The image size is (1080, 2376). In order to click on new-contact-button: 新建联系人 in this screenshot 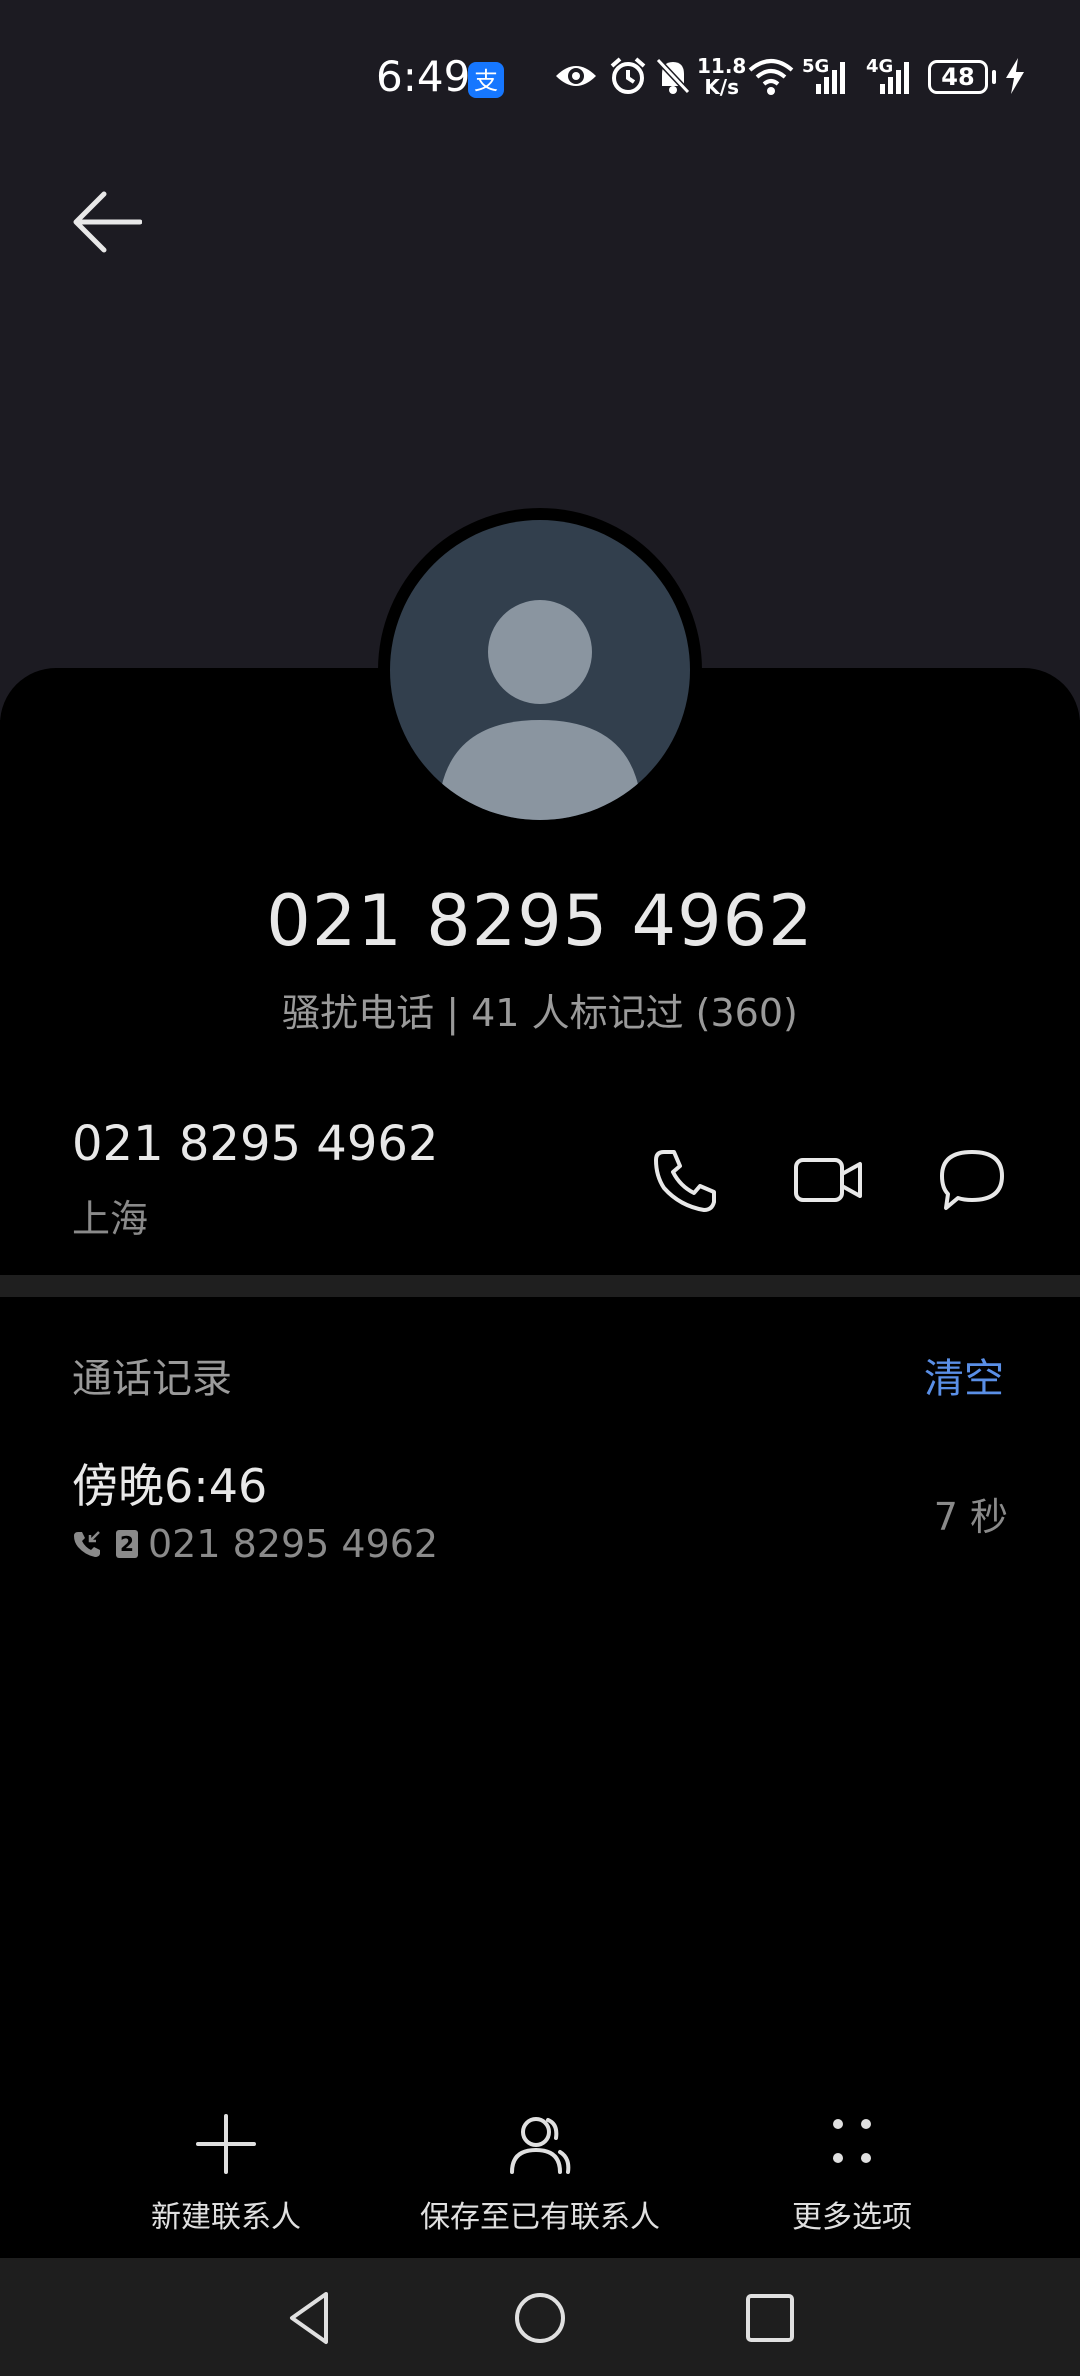, I will do `click(226, 2173)`.